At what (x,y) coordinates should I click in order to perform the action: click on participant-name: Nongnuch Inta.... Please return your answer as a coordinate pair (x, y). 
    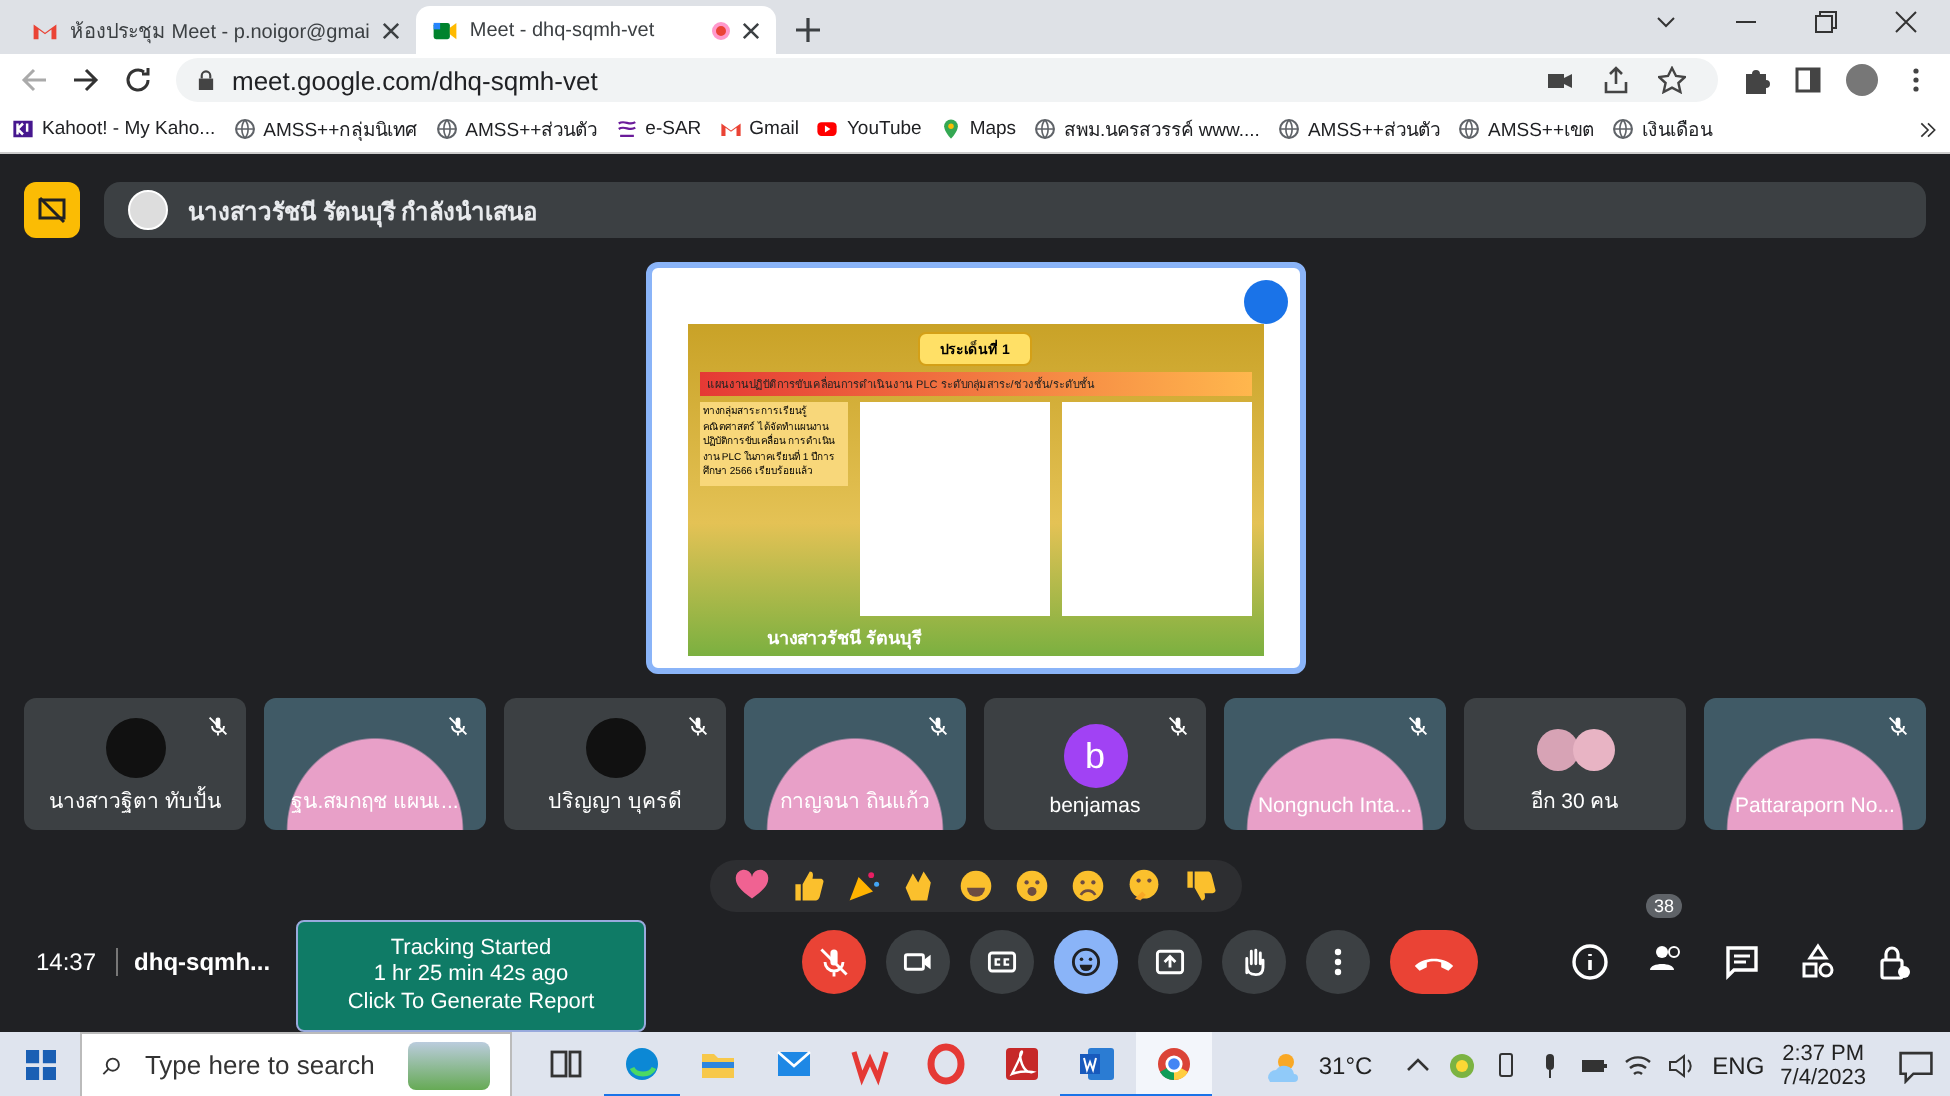
    Looking at the image, I should click on (1335, 806).